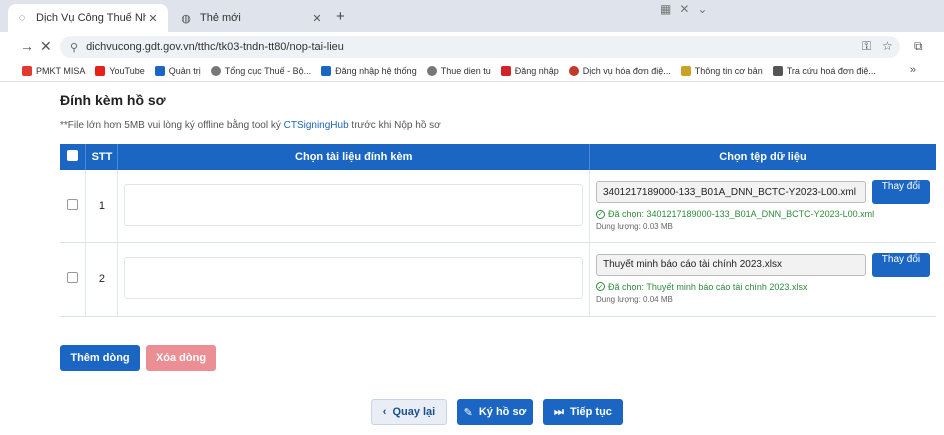  Describe the element at coordinates (913, 70) in the screenshot. I see `more-bookmarks-icon: »` at that location.